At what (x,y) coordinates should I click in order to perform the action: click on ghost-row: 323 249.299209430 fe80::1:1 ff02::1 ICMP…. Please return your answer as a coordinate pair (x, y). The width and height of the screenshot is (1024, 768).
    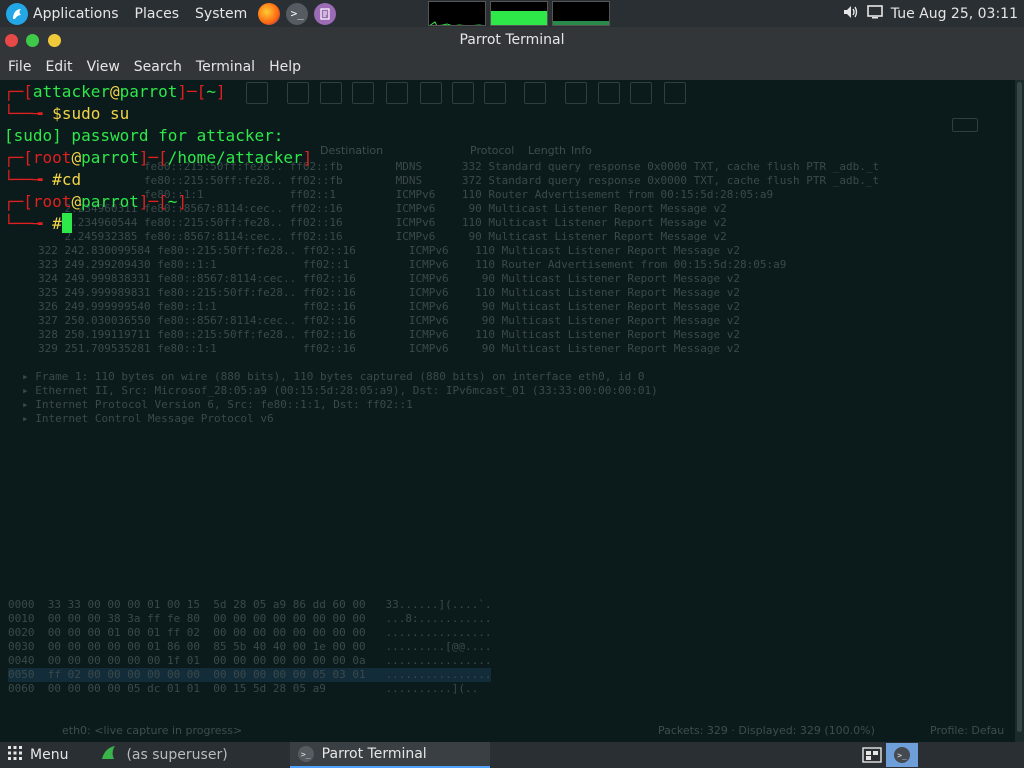
    Looking at the image, I should click on (412, 264).